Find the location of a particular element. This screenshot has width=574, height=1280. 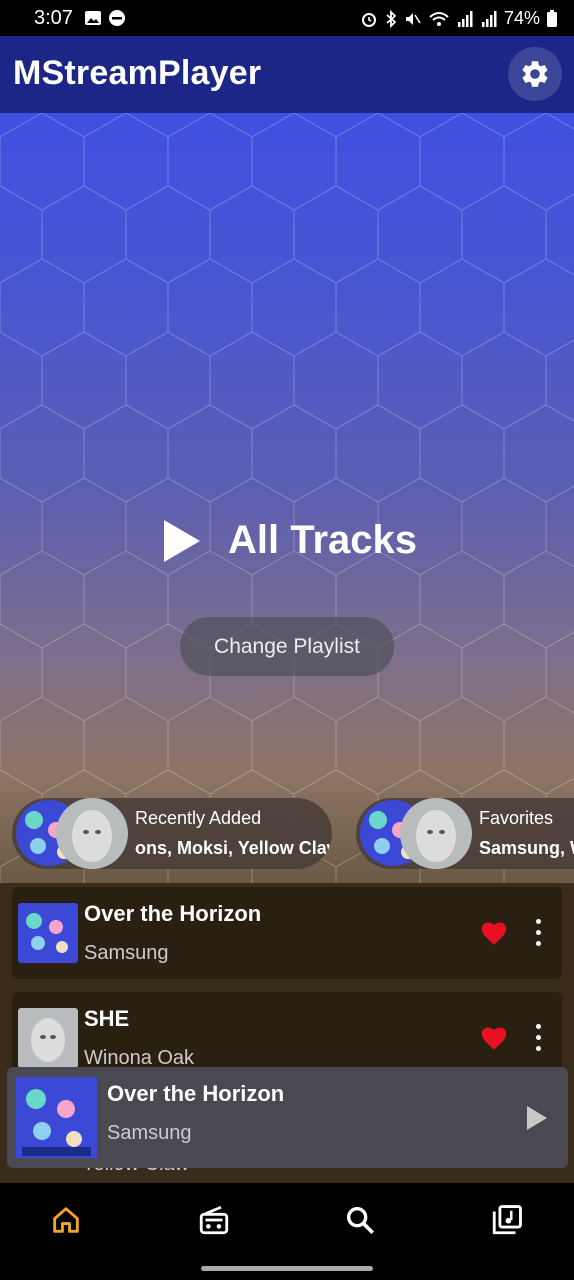

gallery-icon is located at coordinates (93, 18).